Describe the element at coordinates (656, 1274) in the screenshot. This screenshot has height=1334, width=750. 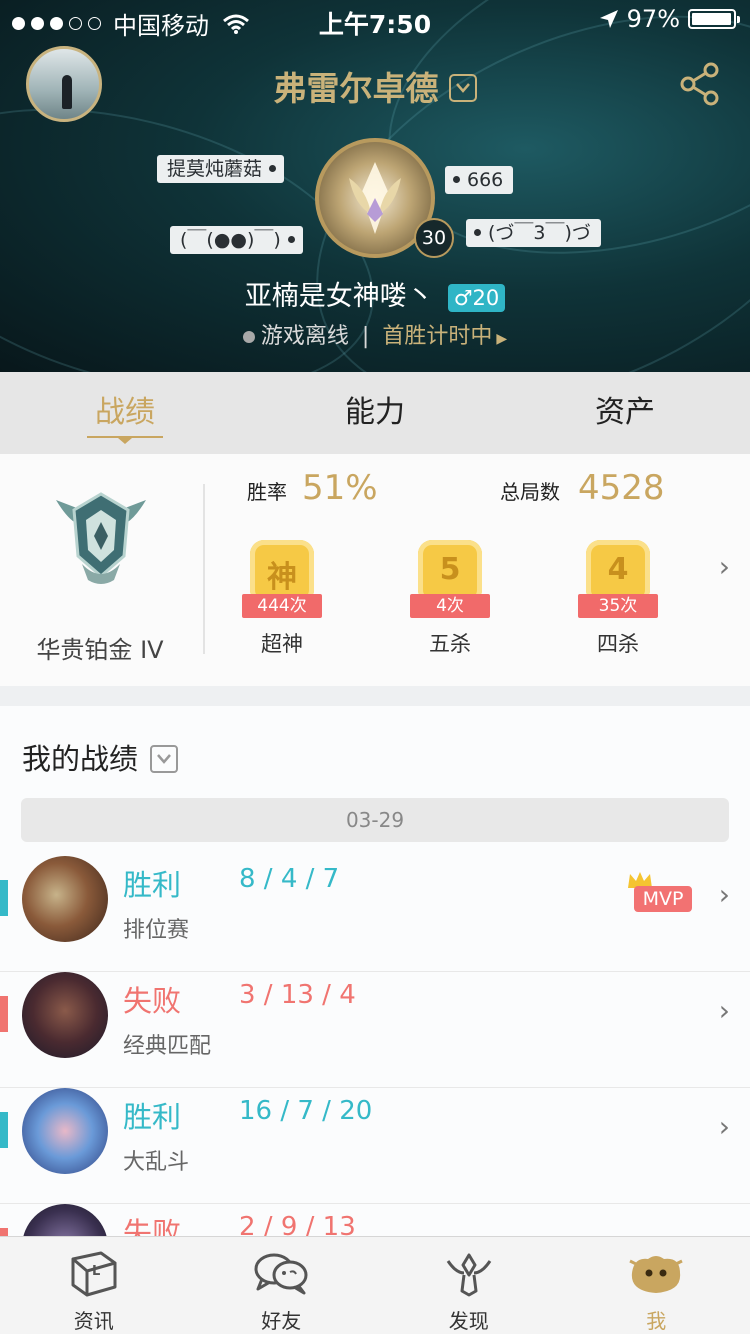
I see `poro-icon` at that location.